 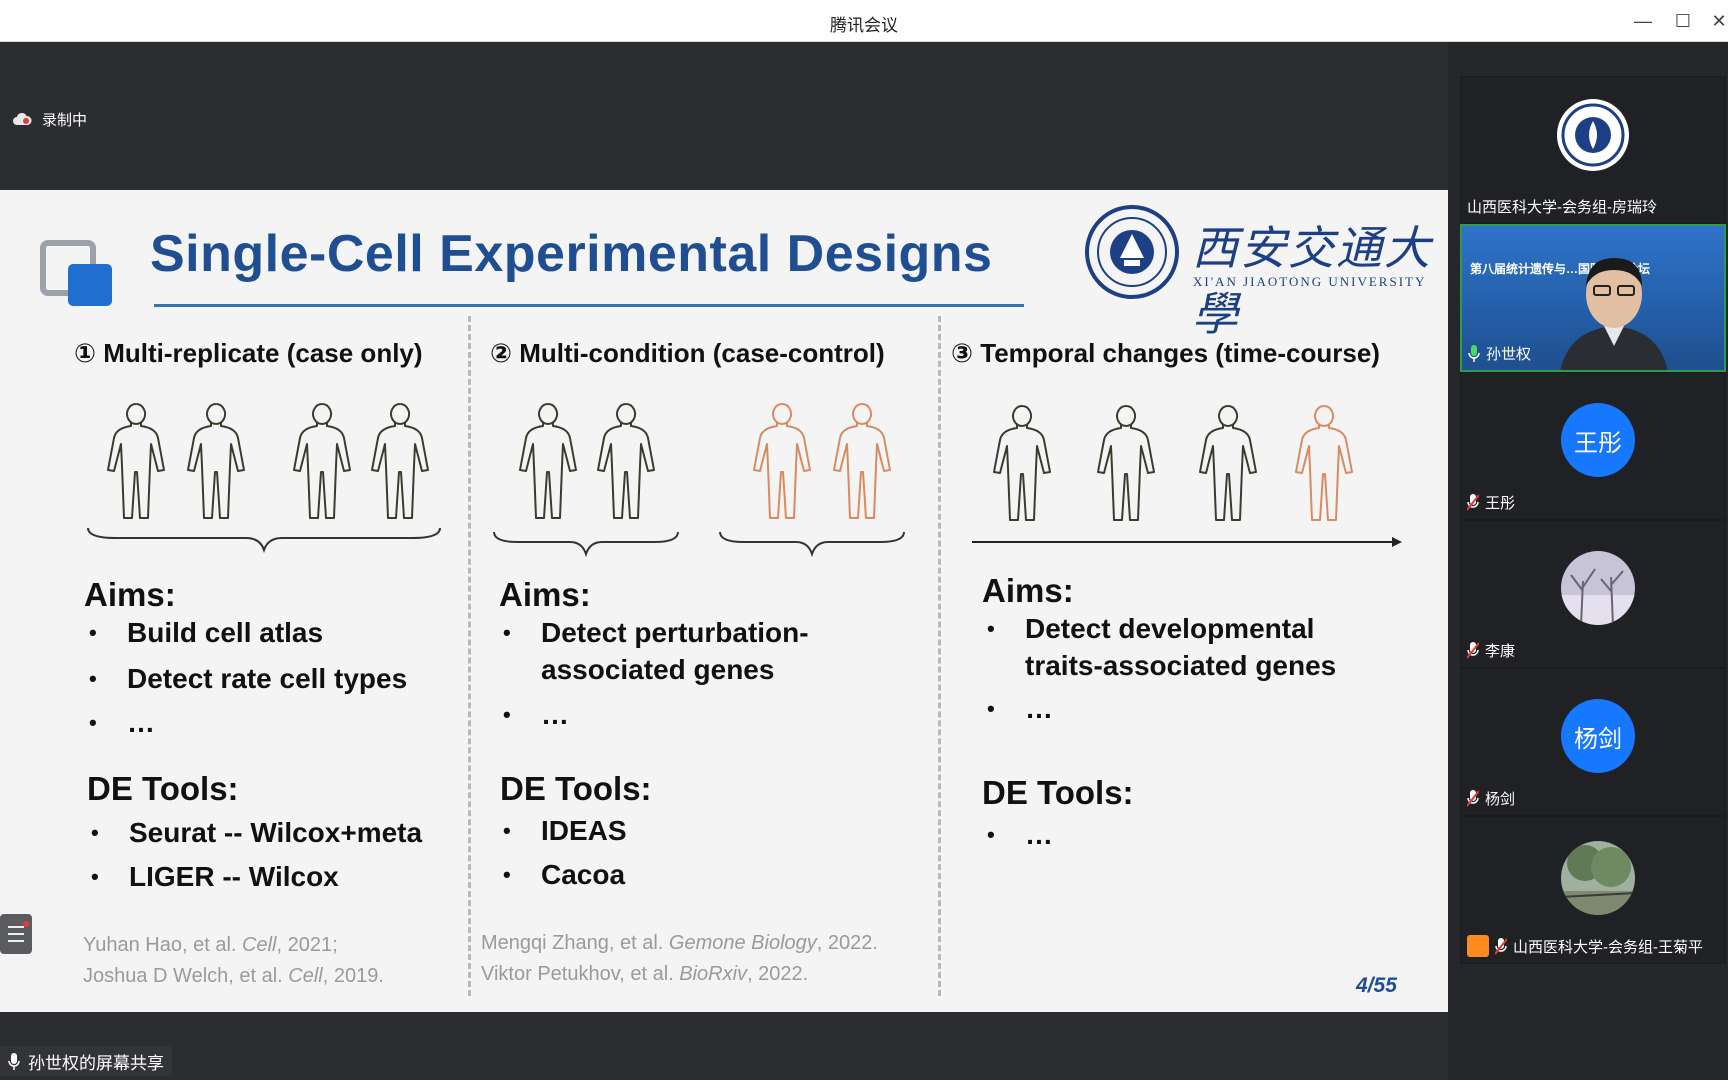 I want to click on initials-avatar: 杨剑, so click(x=1598, y=736).